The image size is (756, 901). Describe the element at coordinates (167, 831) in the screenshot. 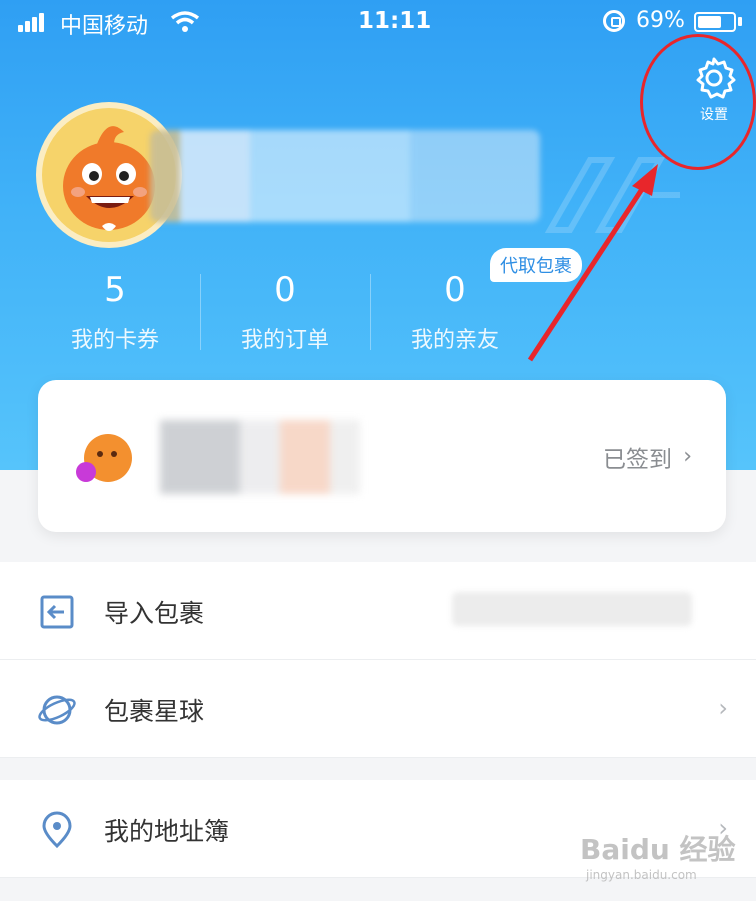

I see `menu-label: 我的地址簿` at that location.